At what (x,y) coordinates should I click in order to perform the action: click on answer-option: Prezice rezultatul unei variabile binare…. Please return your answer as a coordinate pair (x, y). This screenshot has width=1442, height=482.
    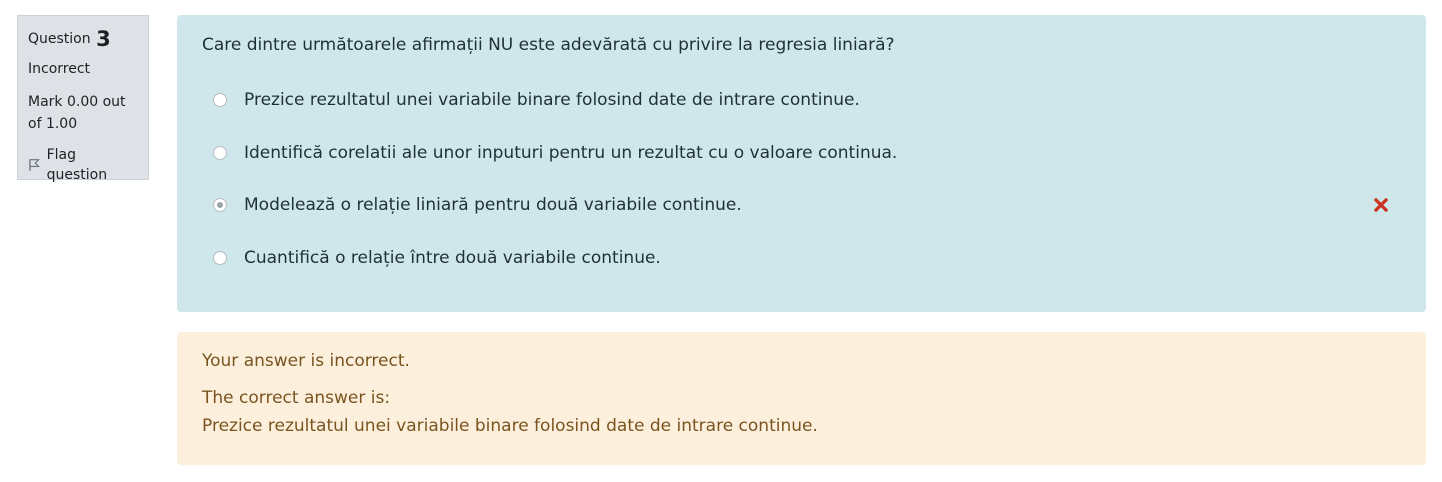
    Looking at the image, I should click on (801, 100).